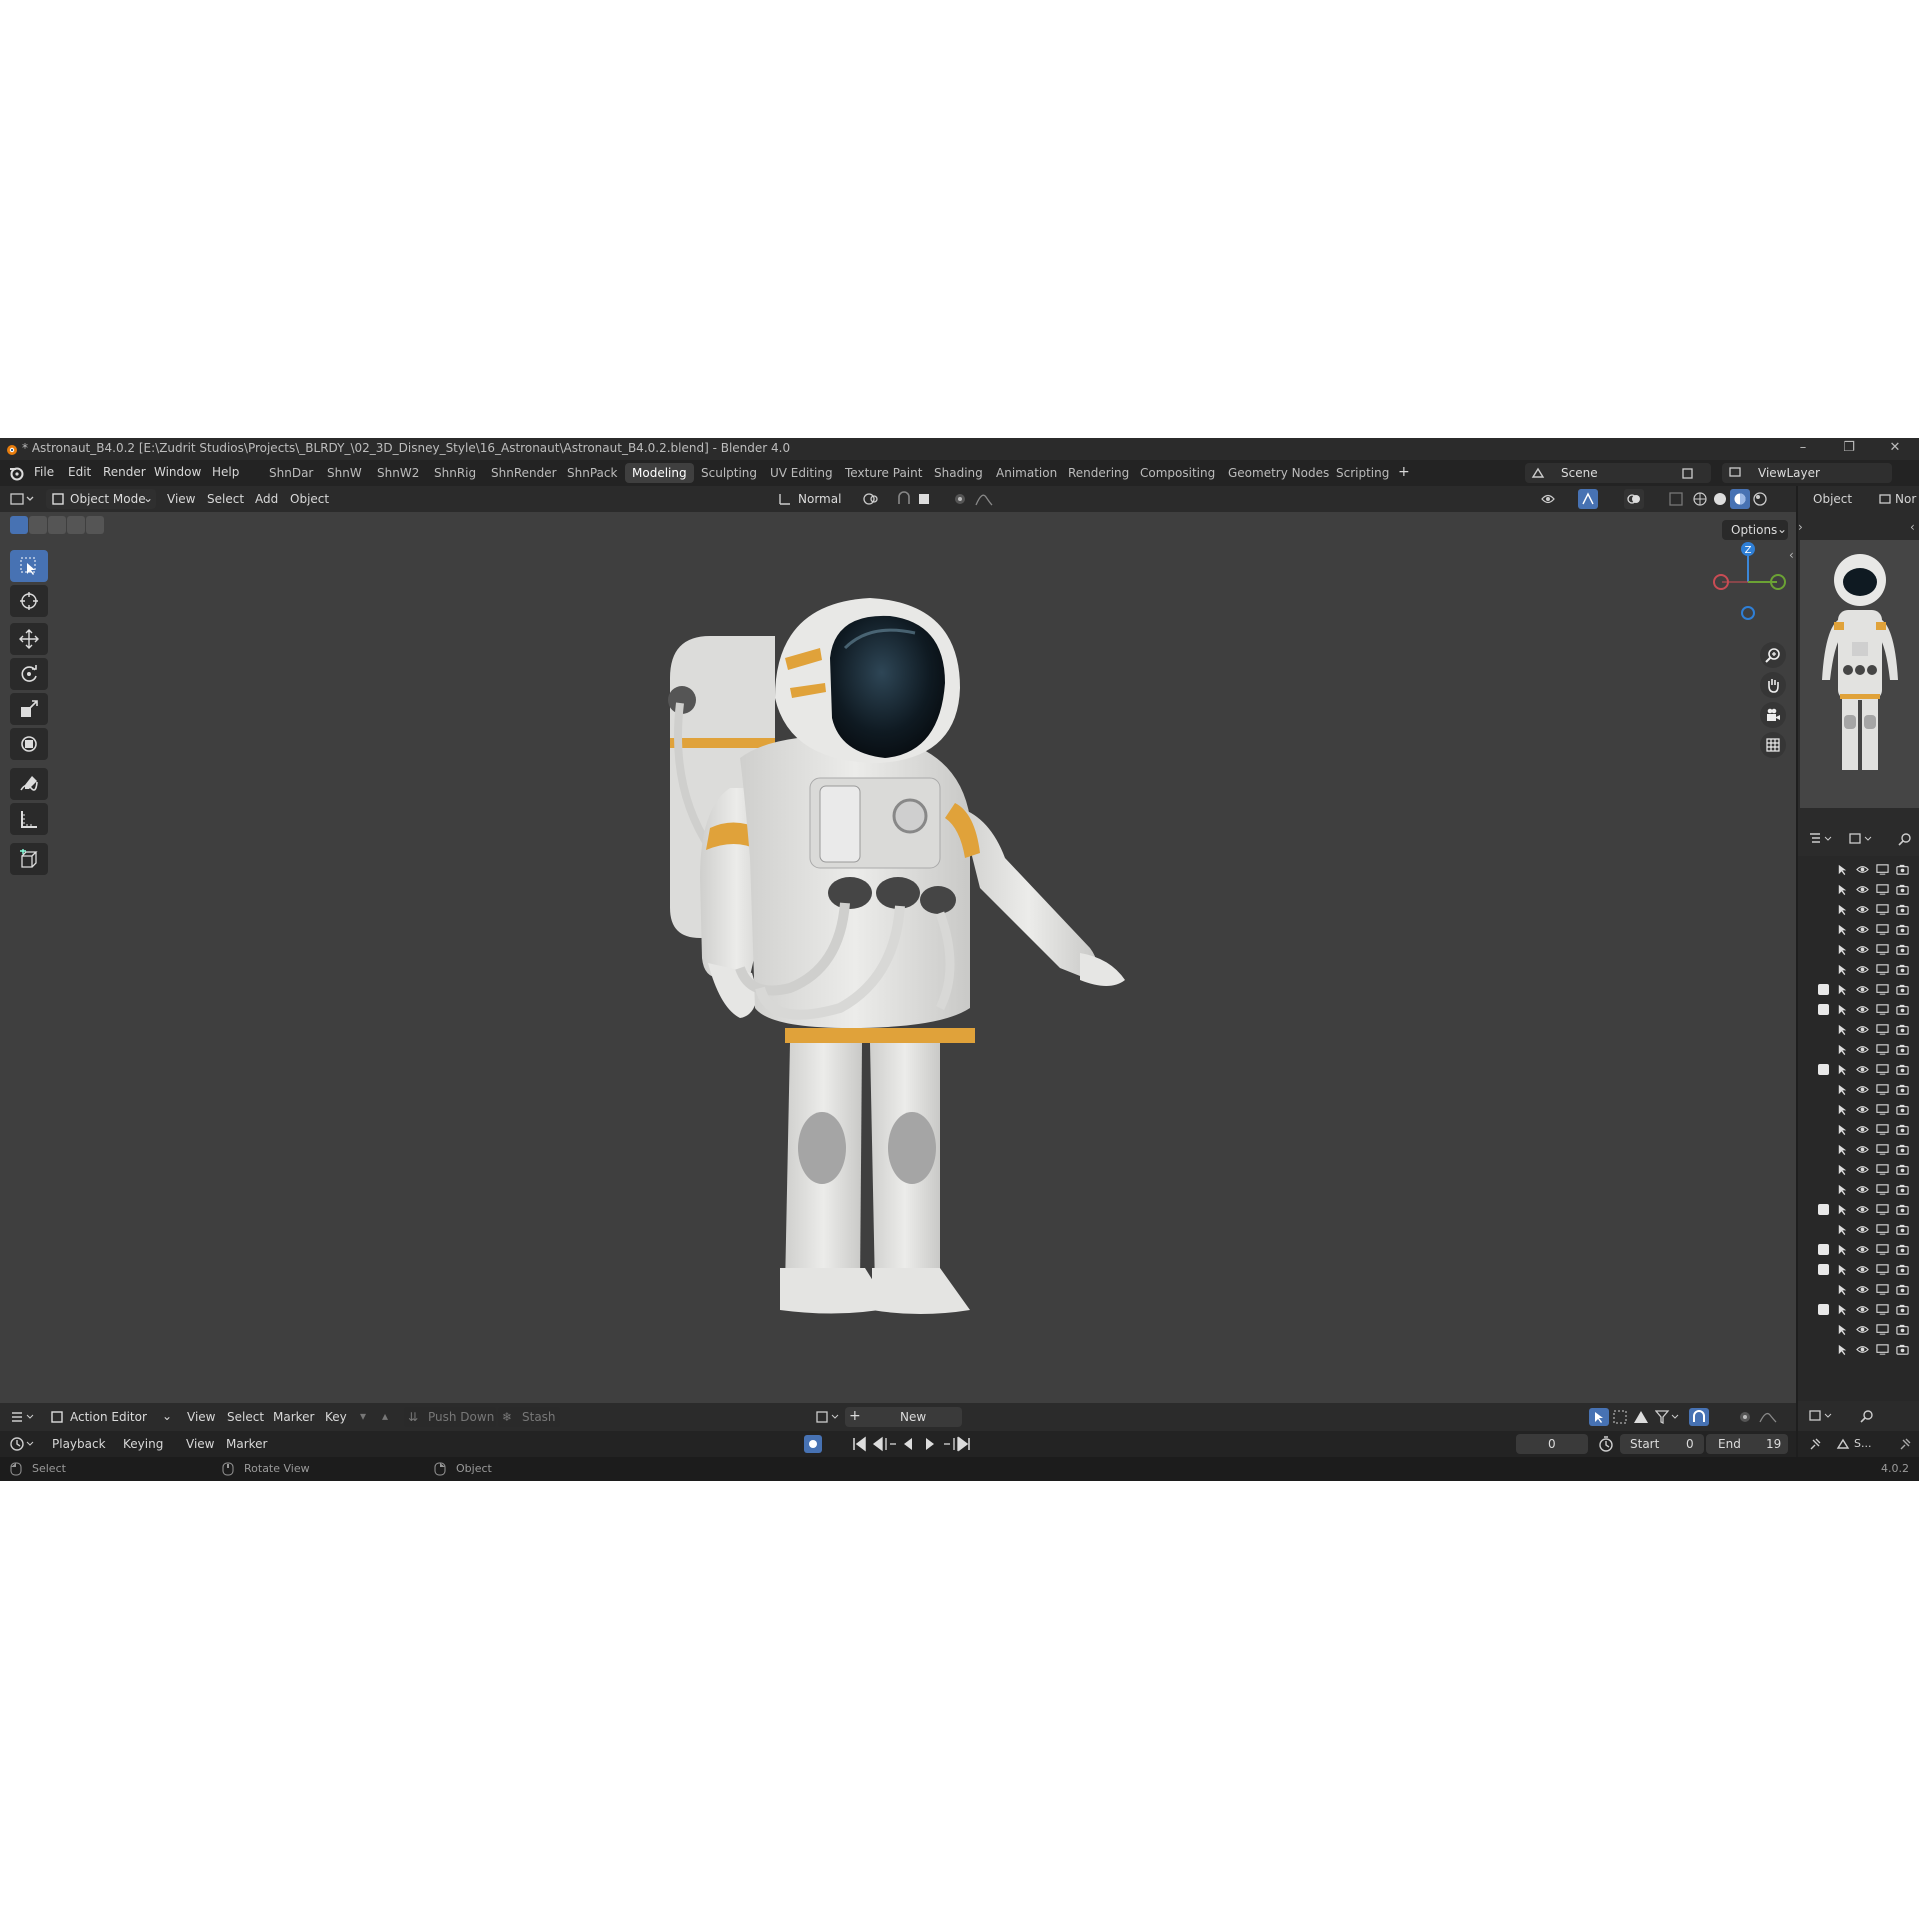 The width and height of the screenshot is (1919, 1919). I want to click on outliner-list, so click(1858, 1128).